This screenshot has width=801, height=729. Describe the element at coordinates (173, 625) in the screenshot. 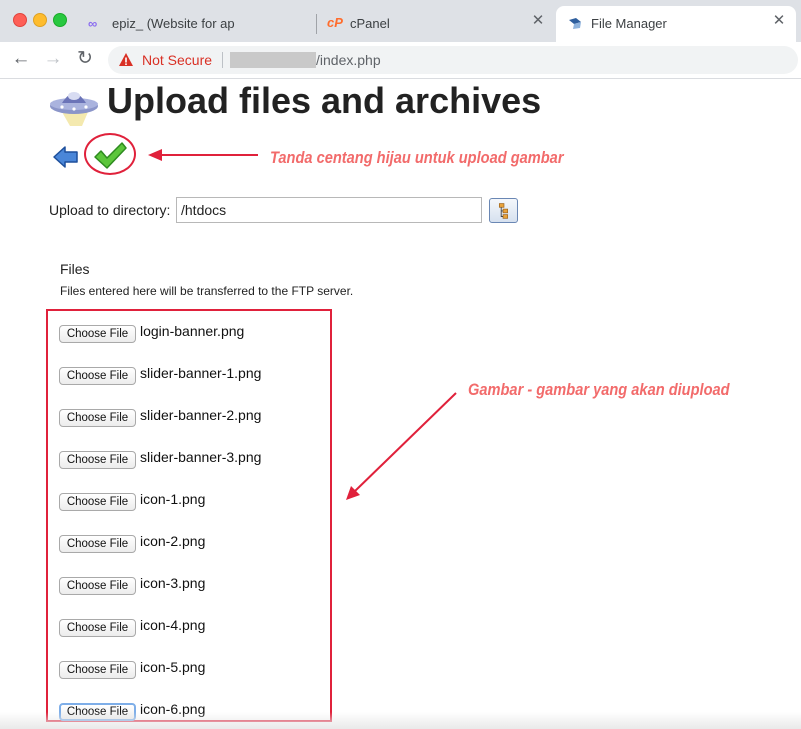

I see `file-name: icon-4.png` at that location.